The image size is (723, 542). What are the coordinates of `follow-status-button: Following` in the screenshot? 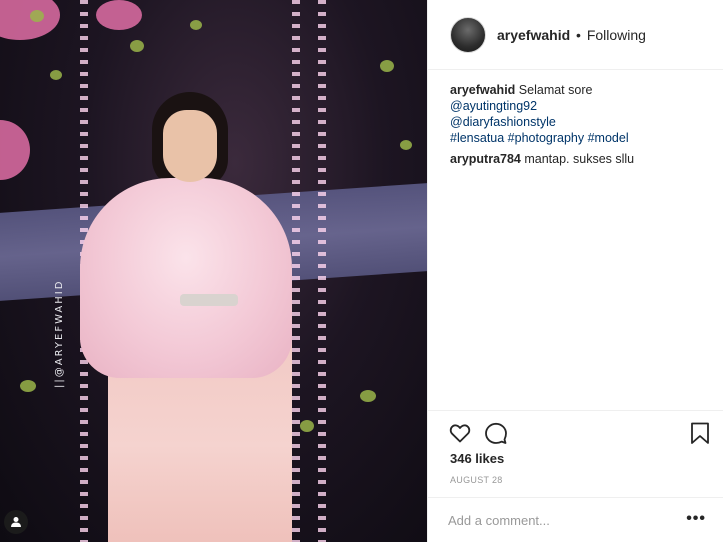 It's located at (616, 35).